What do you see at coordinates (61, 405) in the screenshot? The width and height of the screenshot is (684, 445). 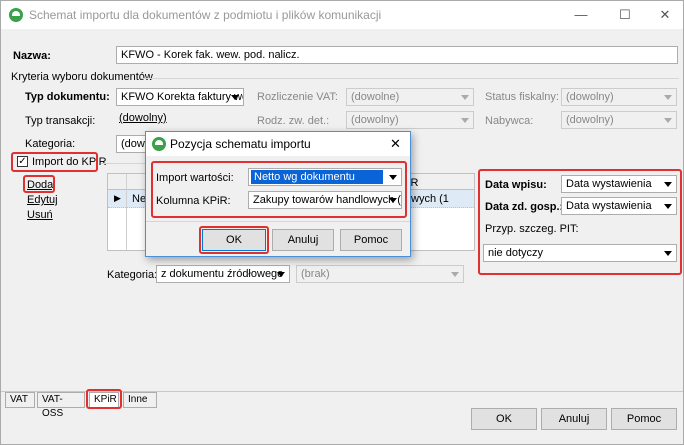 I see `tab-vat-oss: VAT-OSS` at bounding box center [61, 405].